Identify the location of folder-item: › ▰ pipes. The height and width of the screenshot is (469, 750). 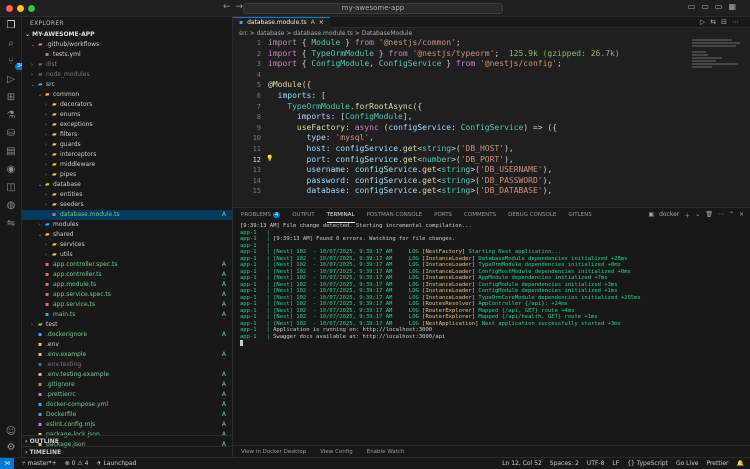
(127, 175).